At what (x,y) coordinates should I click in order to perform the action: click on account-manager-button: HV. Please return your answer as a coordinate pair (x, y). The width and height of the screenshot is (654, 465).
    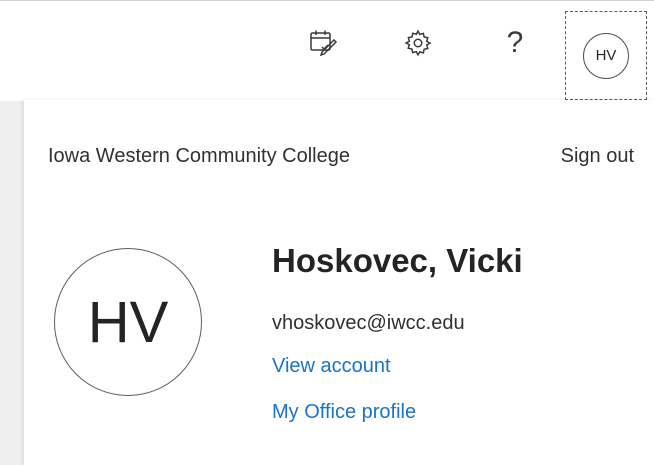
    Looking at the image, I should click on (606, 55).